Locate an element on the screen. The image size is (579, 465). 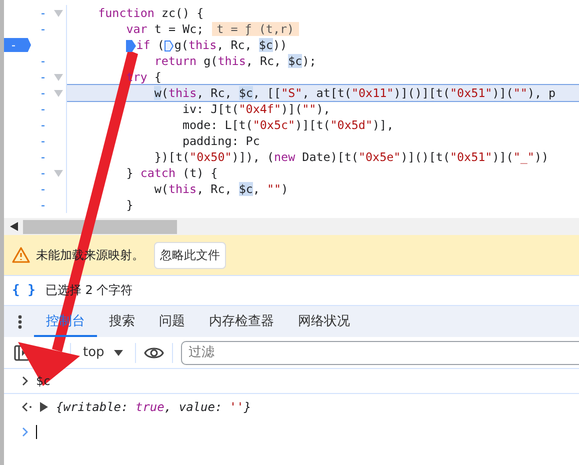
code-line: w(this, Rc, $c, [["S", at[t("0x11")]()][t("0x51")](""), p is located at coordinates (355, 93).